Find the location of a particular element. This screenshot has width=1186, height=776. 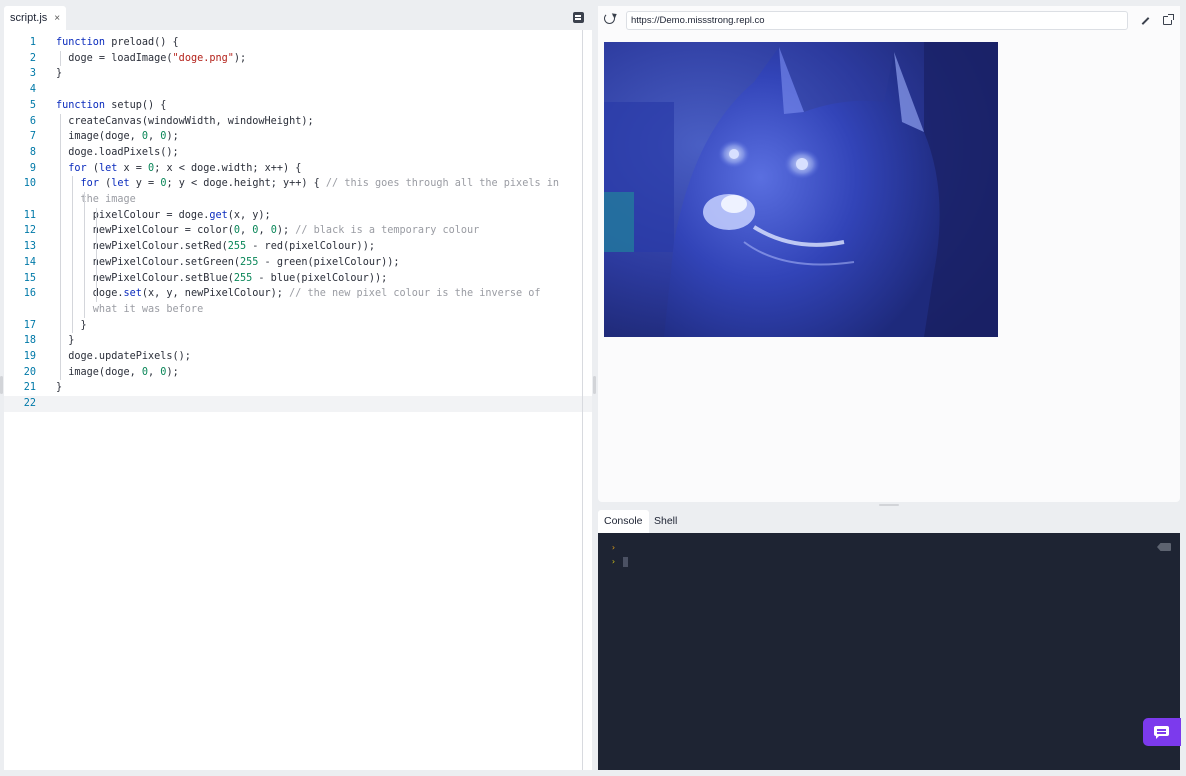

code-line: 5 function setup() { is located at coordinates (298, 106).